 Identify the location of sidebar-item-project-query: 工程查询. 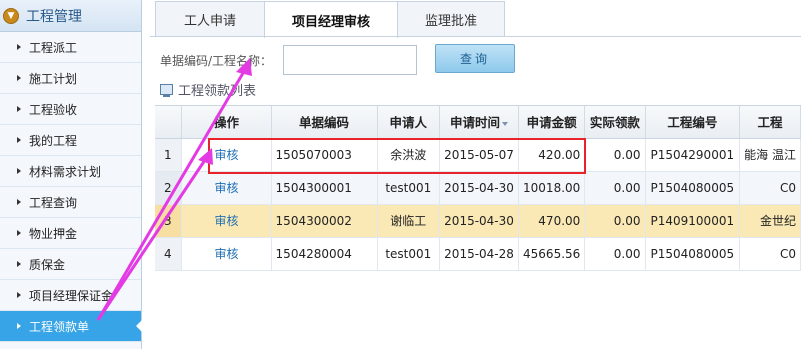
(70, 202).